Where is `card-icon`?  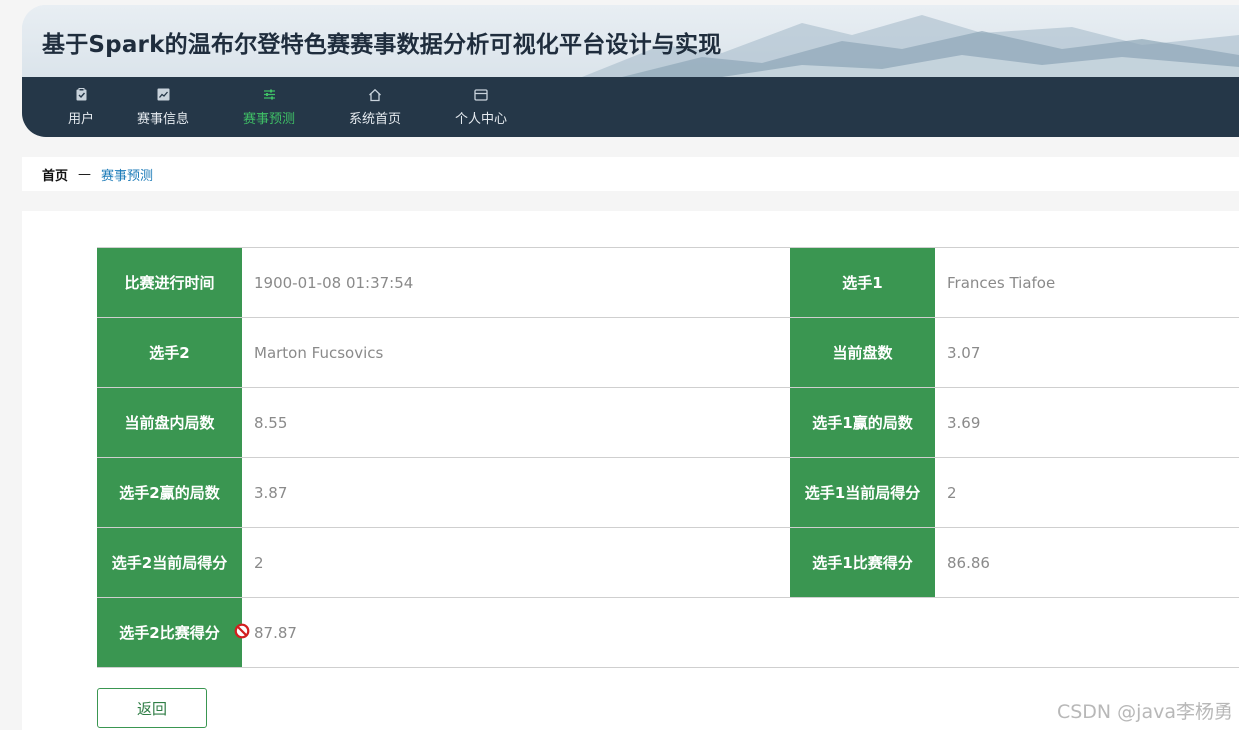
card-icon is located at coordinates (481, 95).